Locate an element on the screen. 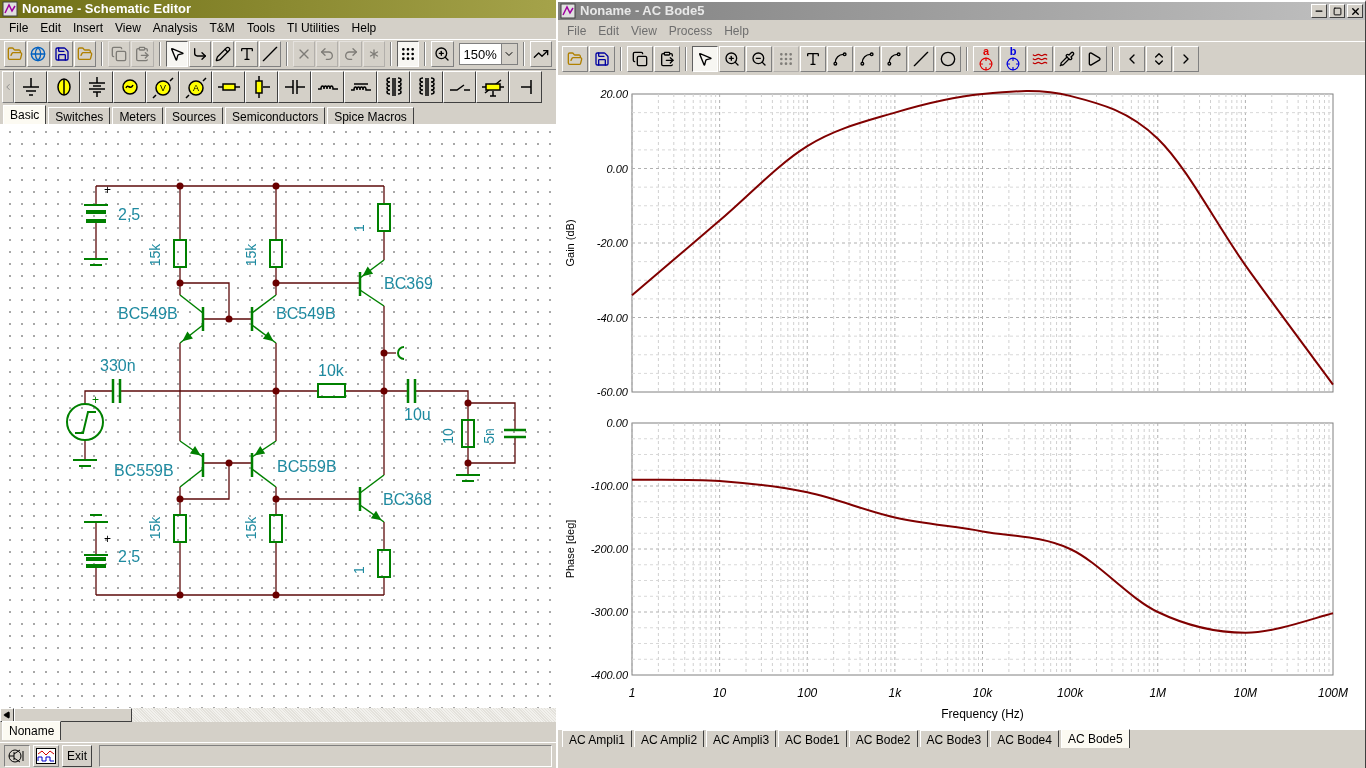  component-label: BC368 is located at coordinates (407, 500).